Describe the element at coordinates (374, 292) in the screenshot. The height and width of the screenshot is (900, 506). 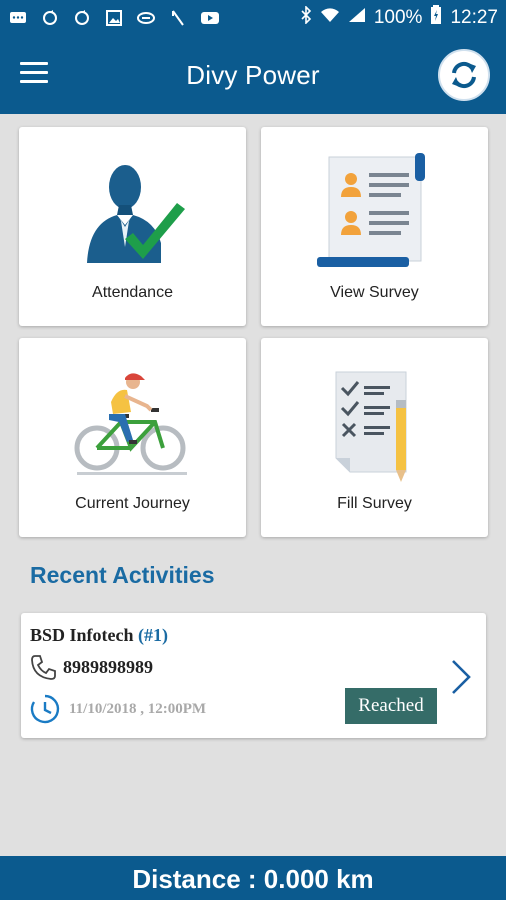
I see `view-survey-label: View Survey` at that location.